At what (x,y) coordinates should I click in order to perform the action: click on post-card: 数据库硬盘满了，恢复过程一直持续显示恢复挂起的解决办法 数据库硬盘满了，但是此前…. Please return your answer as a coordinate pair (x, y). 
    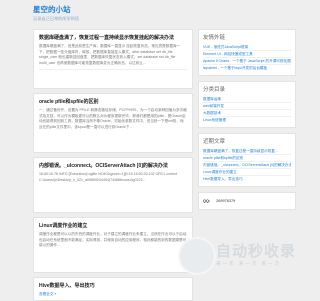
    Looking at the image, I should click on (113, 59).